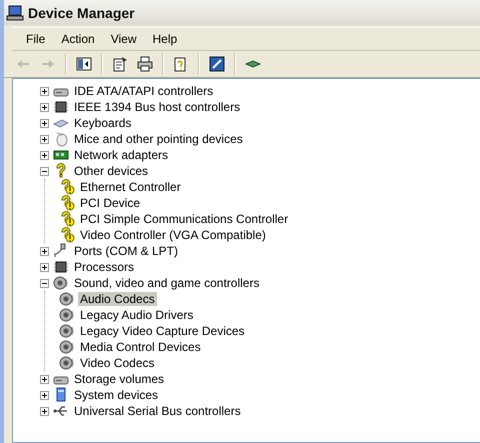 The image size is (480, 443). Describe the element at coordinates (78, 39) in the screenshot. I see `menu-item: Action` at that location.